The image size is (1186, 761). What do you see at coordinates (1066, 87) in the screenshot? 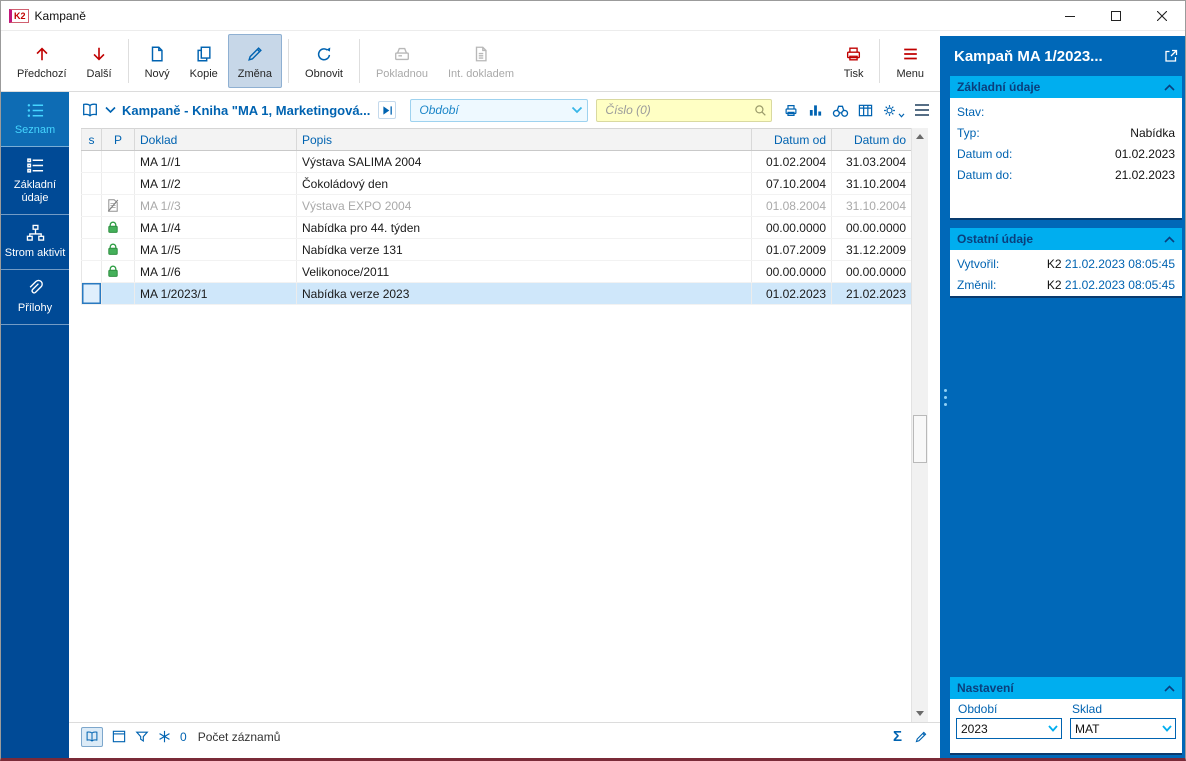
I see `section-header-basic: Základní údaje` at bounding box center [1066, 87].